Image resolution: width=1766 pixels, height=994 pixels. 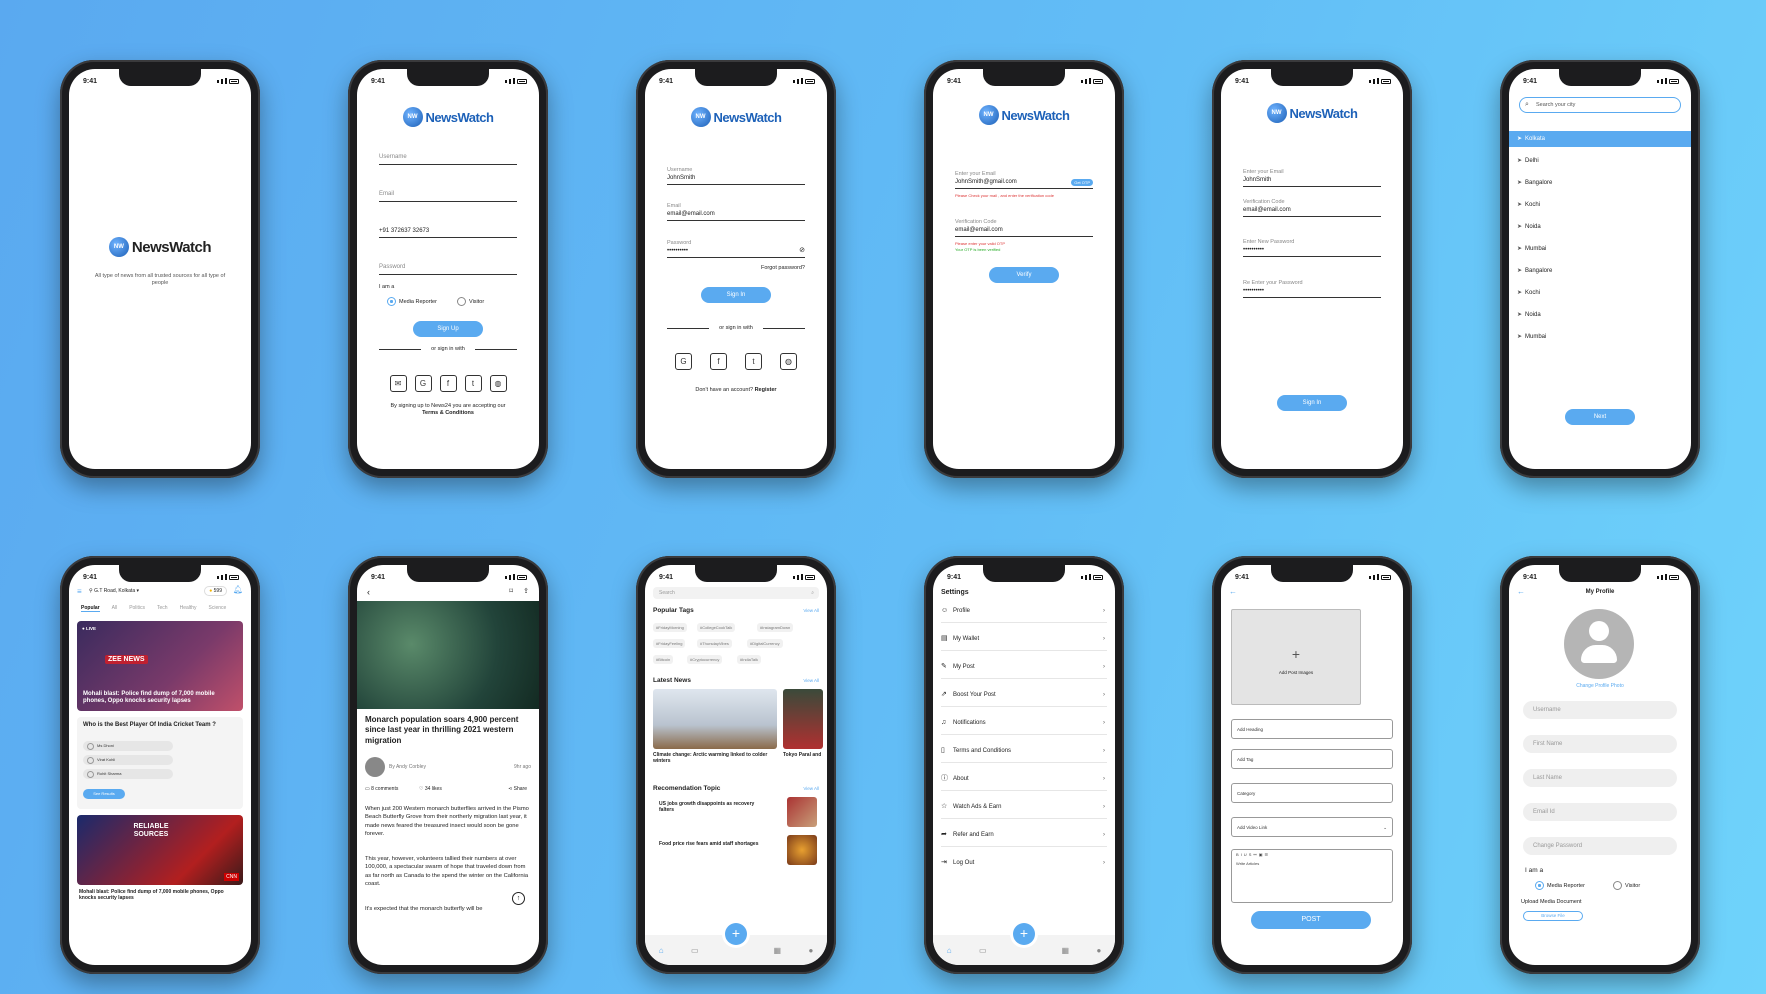 I want to click on twitter-icon: t, so click(x=473, y=383).